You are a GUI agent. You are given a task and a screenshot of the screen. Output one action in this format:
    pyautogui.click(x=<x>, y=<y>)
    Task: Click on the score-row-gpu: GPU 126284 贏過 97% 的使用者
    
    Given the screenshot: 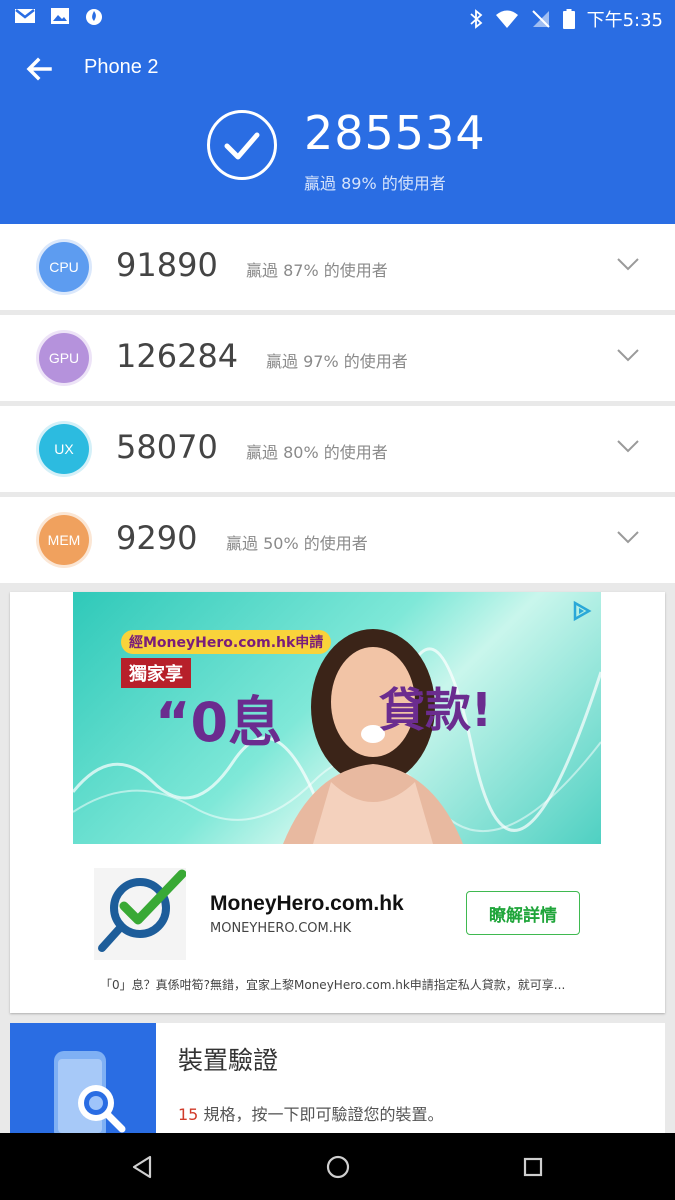 What is the action you would take?
    pyautogui.click(x=337, y=358)
    